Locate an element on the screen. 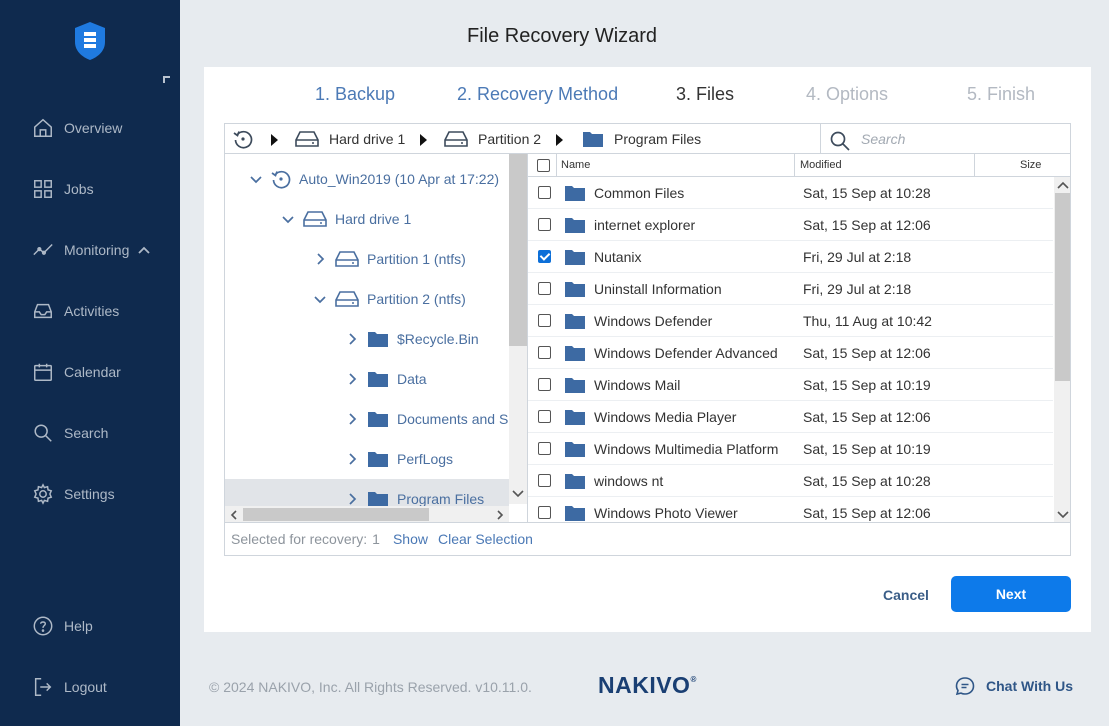 This screenshot has width=1109, height=726. breadcrumb-current-folder: Program Files is located at coordinates (641, 139).